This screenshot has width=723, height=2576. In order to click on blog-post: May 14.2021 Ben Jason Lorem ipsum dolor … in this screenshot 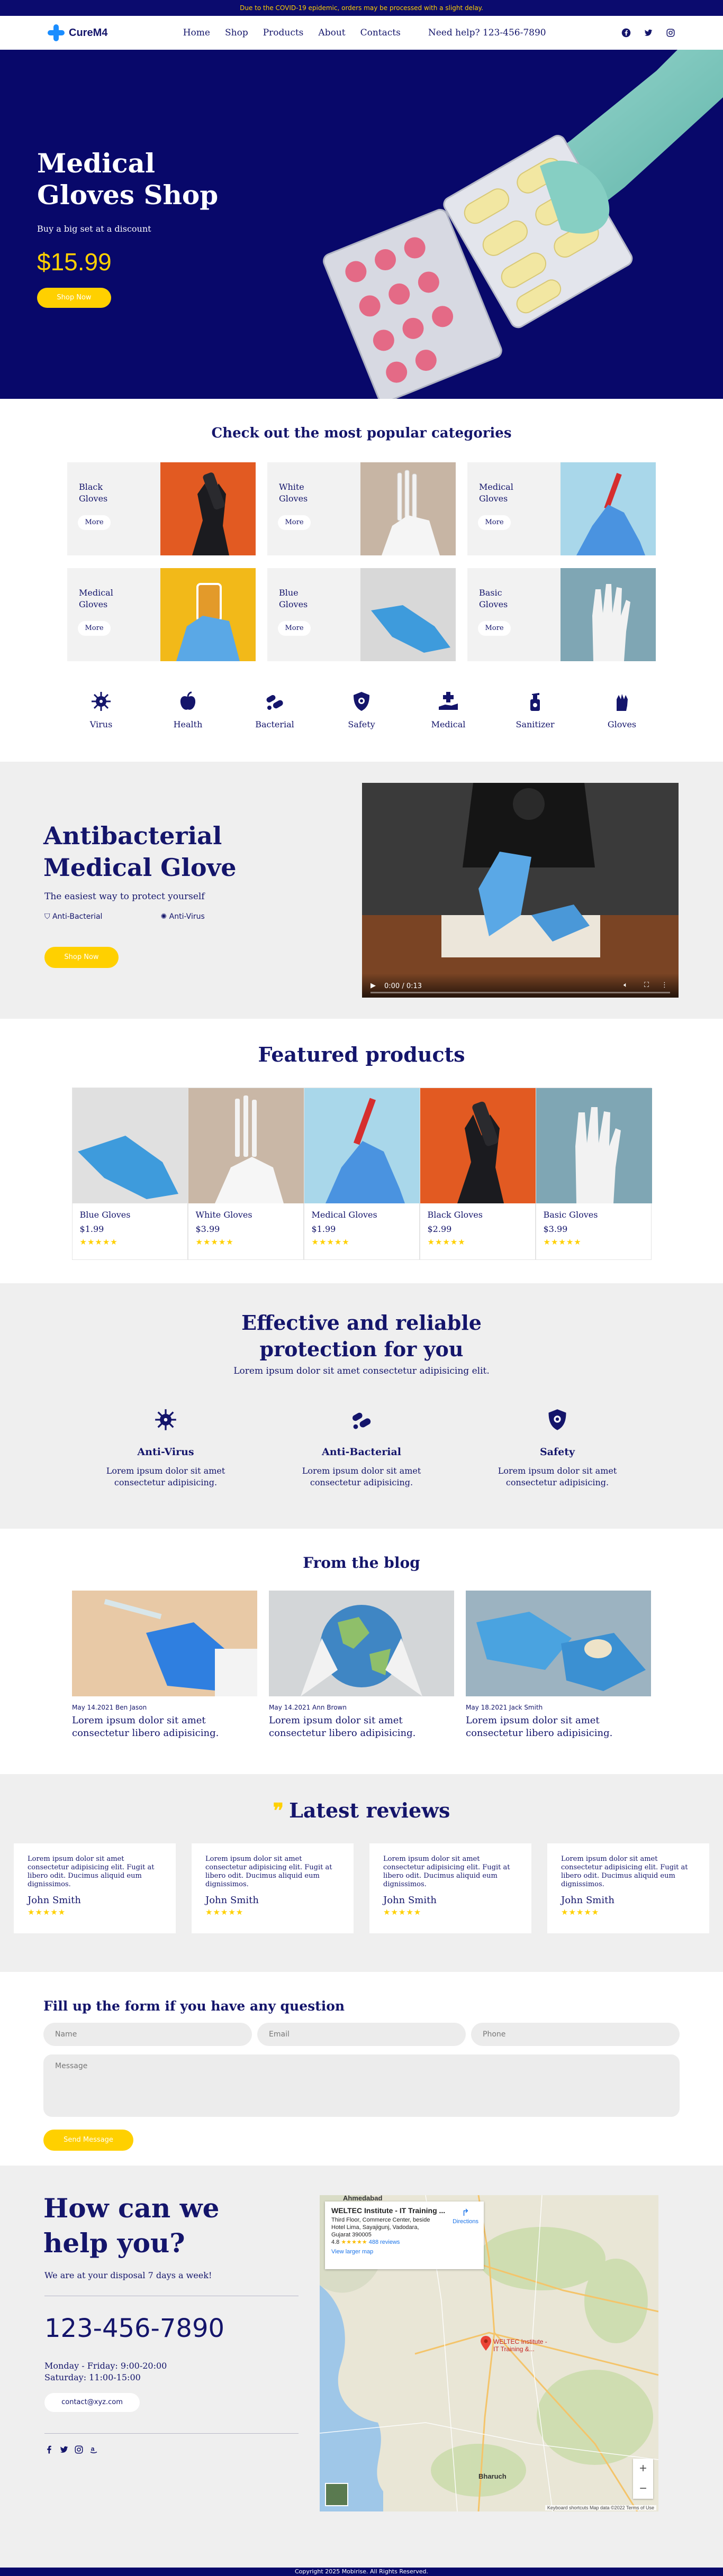, I will do `click(164, 1666)`.